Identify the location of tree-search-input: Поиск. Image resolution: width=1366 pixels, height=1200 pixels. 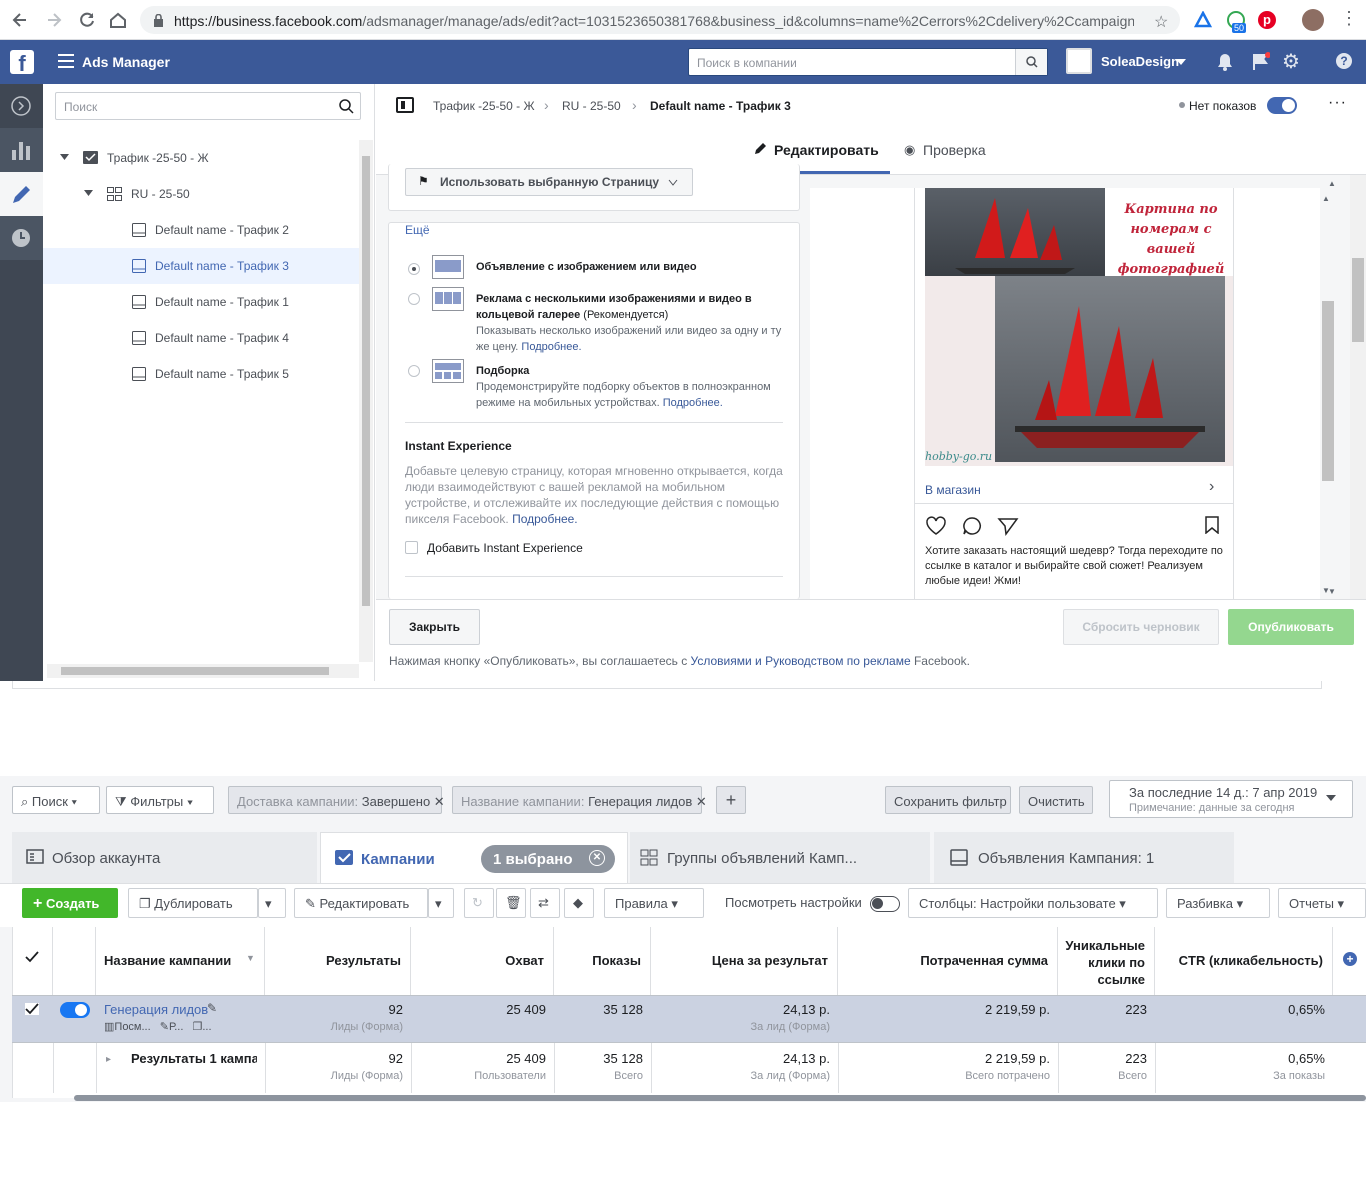
(80, 107).